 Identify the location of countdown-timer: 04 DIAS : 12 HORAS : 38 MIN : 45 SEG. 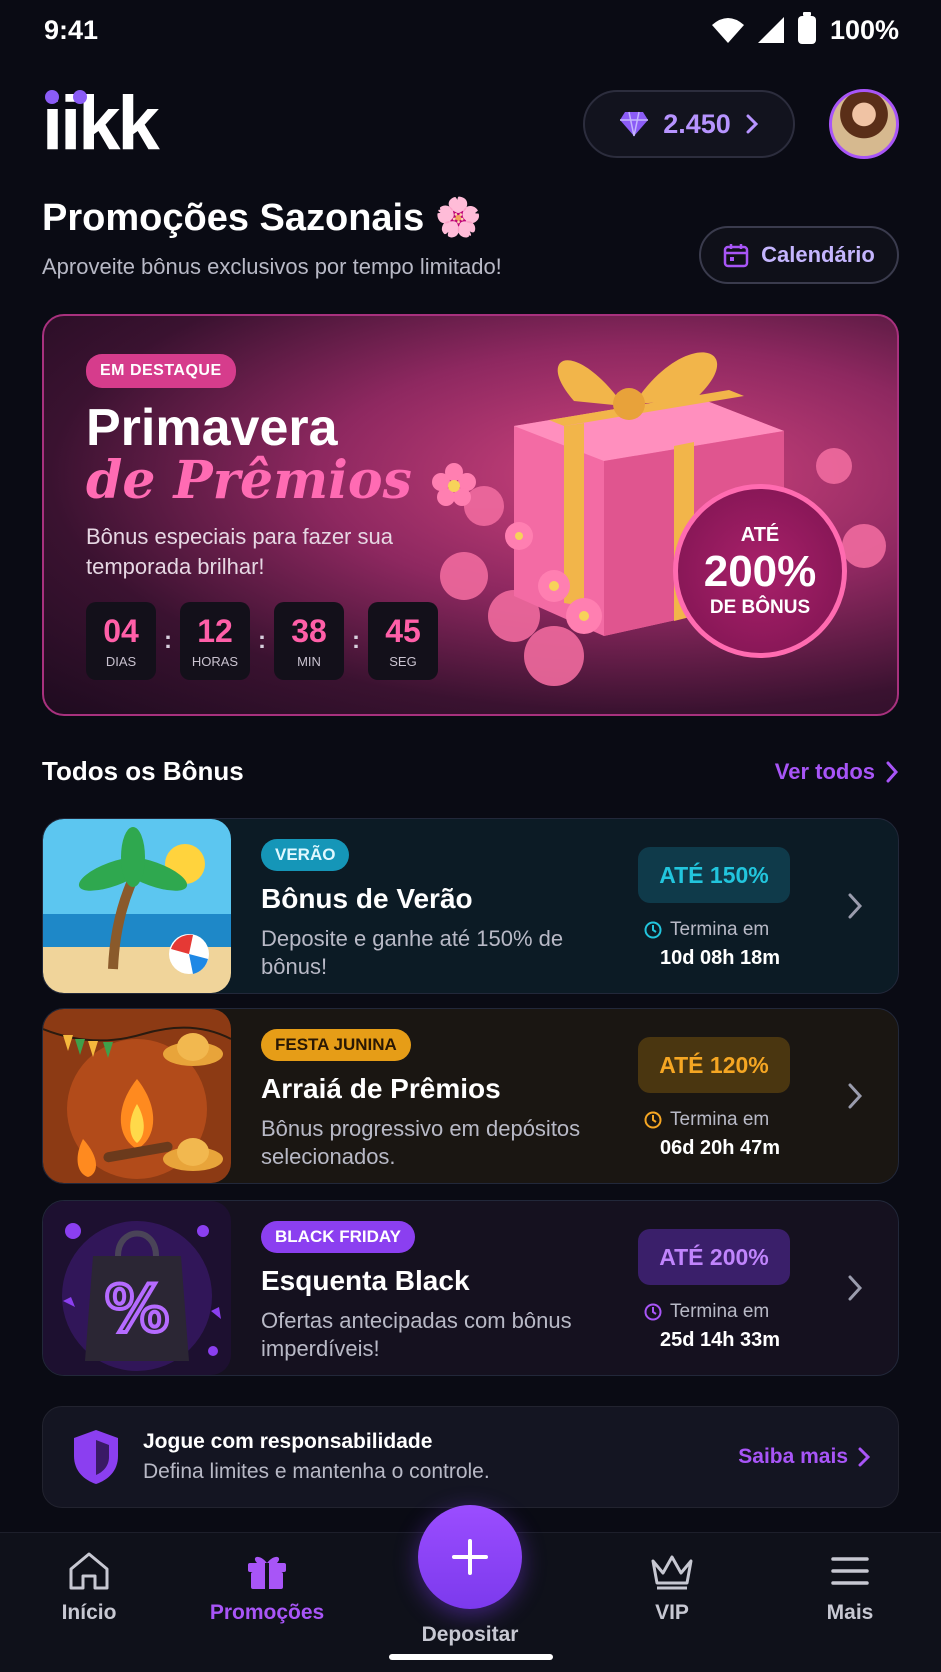
(262, 641).